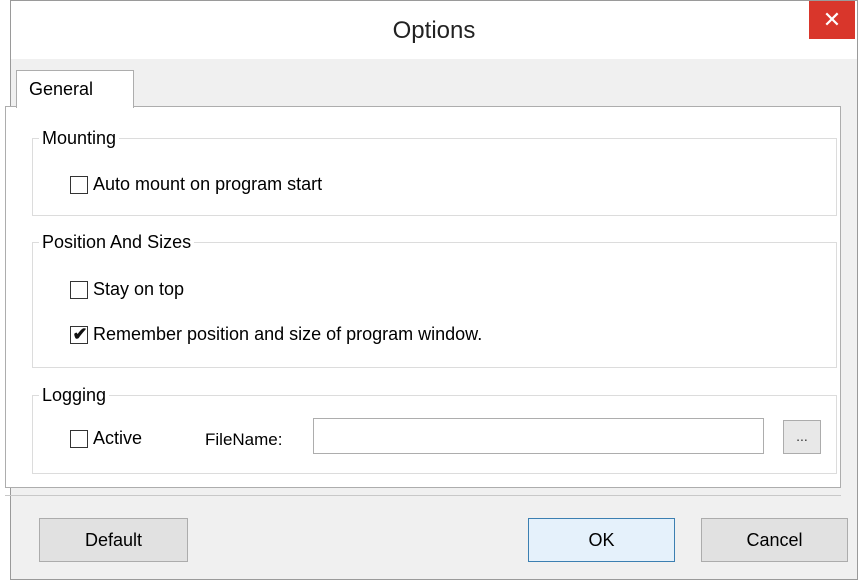 This screenshot has height=588, width=863. I want to click on group-mounting: Mounting, so click(434, 172).